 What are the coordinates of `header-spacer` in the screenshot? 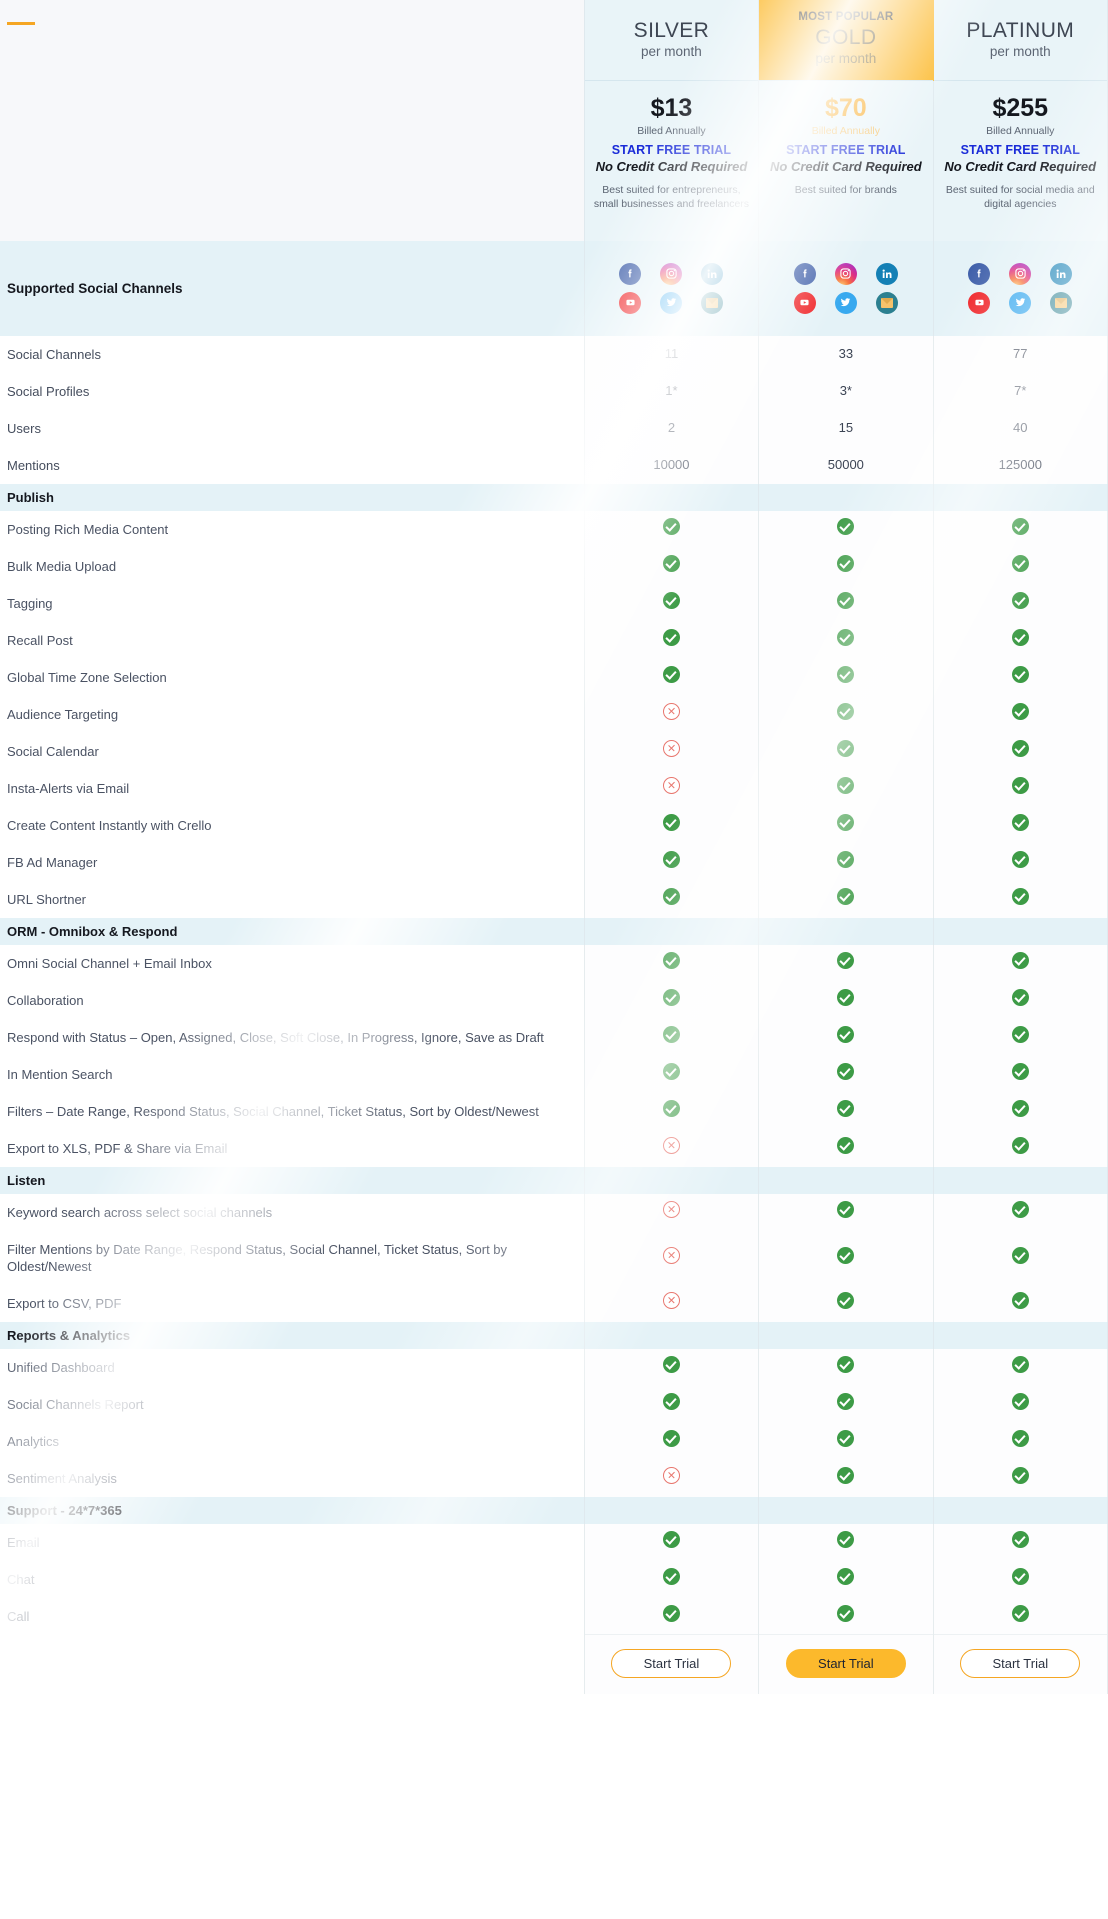 It's located at (292, 40).